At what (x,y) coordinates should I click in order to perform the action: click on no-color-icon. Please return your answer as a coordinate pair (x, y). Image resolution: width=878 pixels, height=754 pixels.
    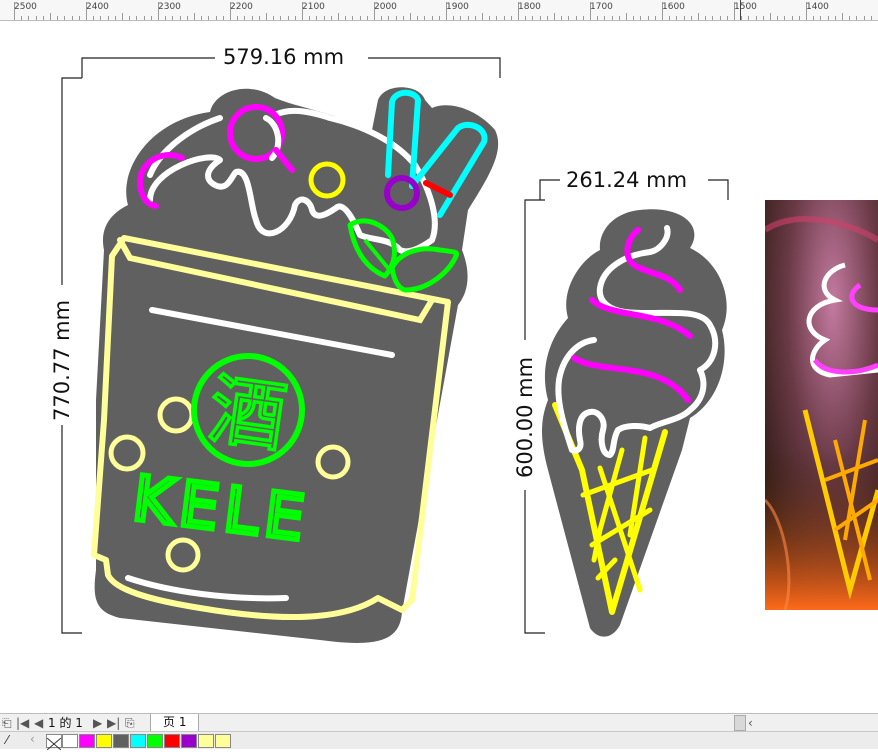
    Looking at the image, I should click on (54, 744).